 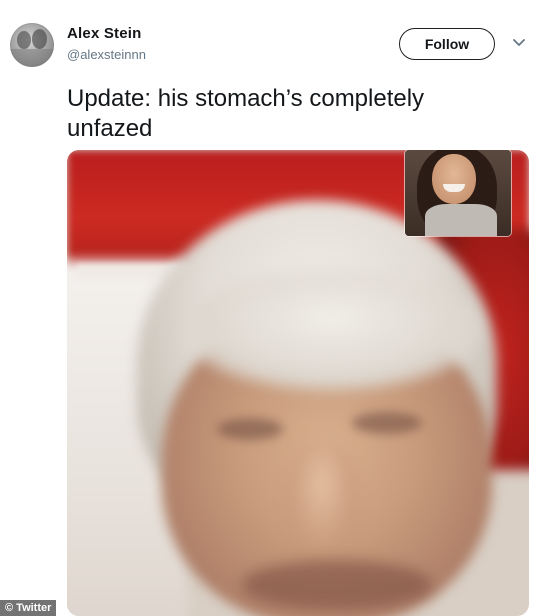 What do you see at coordinates (447, 44) in the screenshot?
I see `follow-button: Follow` at bounding box center [447, 44].